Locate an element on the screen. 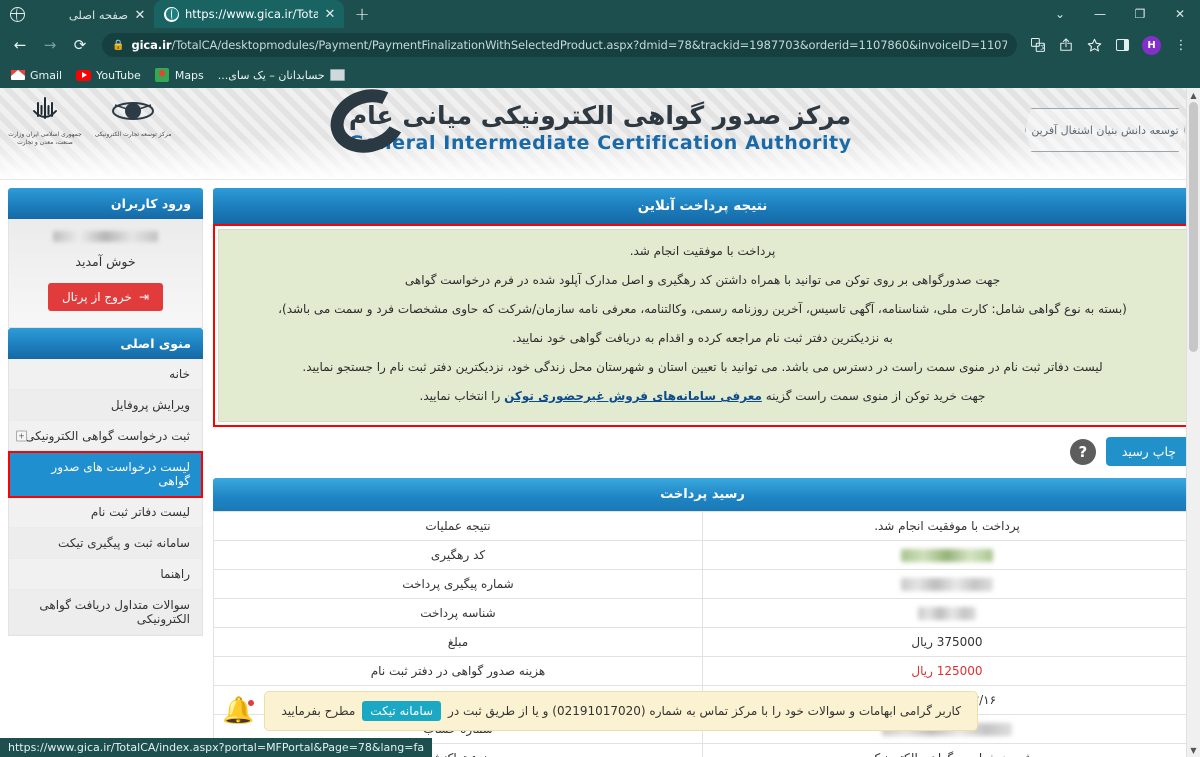  table-row: پرداخت با موفقیت انجام شد. نتیجه عملیات is located at coordinates (702, 526).